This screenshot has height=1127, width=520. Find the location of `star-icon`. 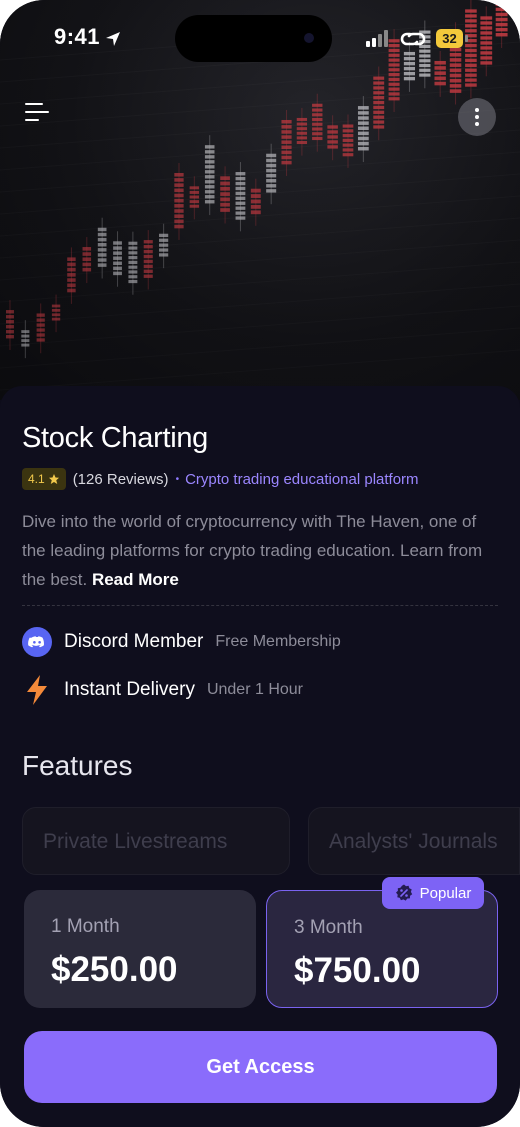

star-icon is located at coordinates (53, 479).